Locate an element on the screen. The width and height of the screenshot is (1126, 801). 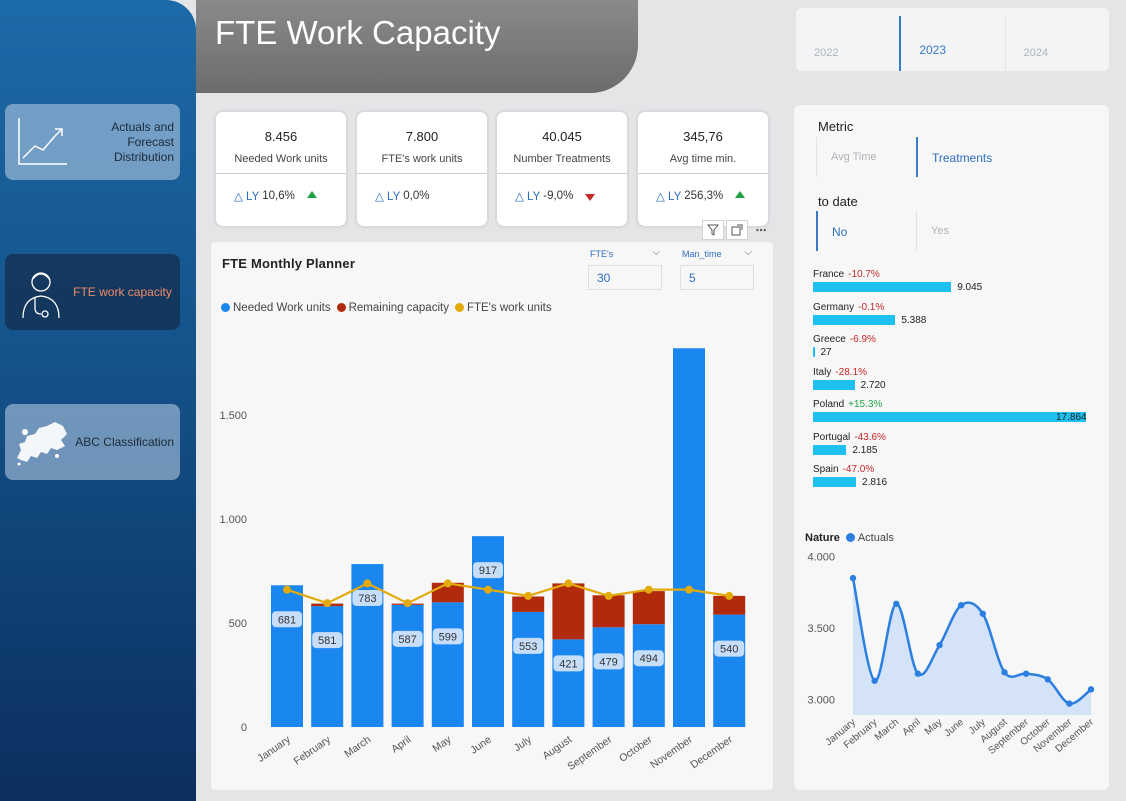
nav-actuals-forecast: Actuals and Forecast Distribution is located at coordinates (92, 142).